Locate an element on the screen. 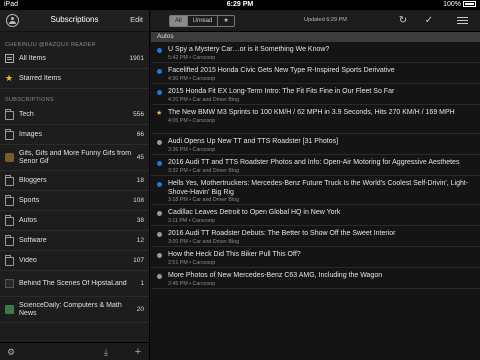 This screenshot has width=480, height=360. sidebar-item-label: Sports is located at coordinates (29, 200).